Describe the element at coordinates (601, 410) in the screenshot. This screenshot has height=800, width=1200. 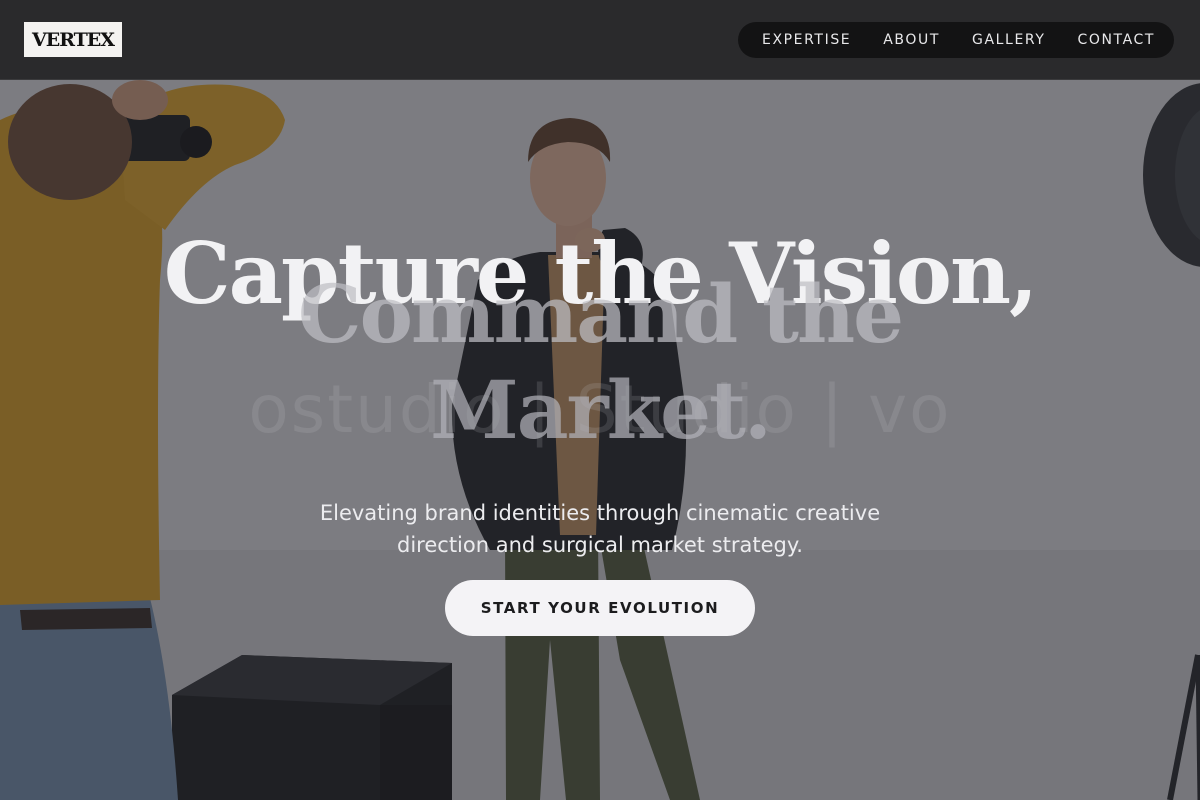
I see `hero-headline-line3: Market.` at that location.